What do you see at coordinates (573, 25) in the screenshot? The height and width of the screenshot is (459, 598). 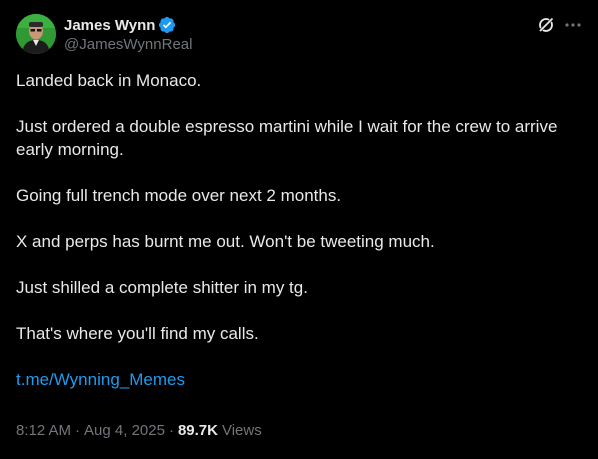 I see `more-options-icon` at bounding box center [573, 25].